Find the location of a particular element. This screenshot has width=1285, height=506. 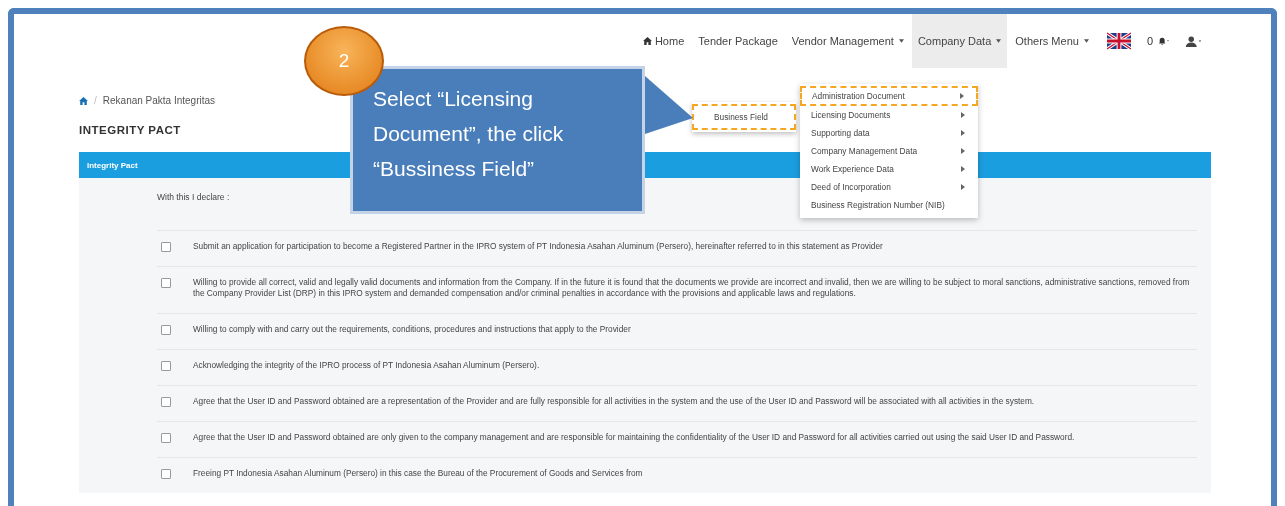

intro-text: With this I declare : is located at coordinates (193, 197).